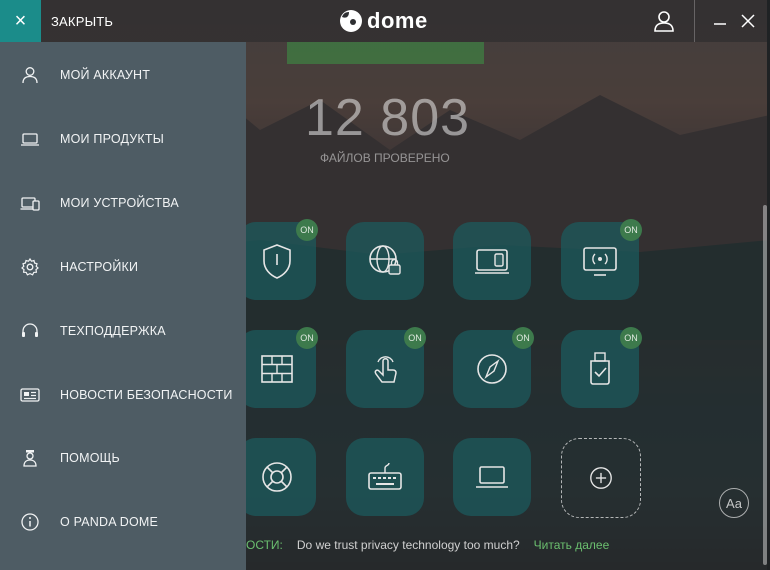 This screenshot has width=770, height=570. Describe the element at coordinates (572, 545) in the screenshot. I see `read-more-link: Читать далее` at that location.